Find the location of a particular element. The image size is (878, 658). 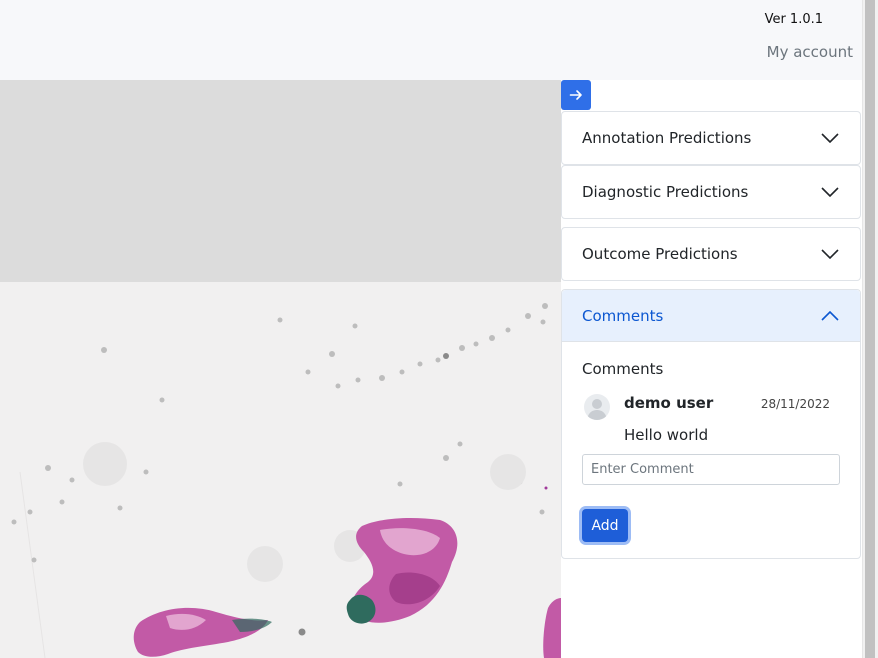

arrow-right-icon is located at coordinates (575, 95).